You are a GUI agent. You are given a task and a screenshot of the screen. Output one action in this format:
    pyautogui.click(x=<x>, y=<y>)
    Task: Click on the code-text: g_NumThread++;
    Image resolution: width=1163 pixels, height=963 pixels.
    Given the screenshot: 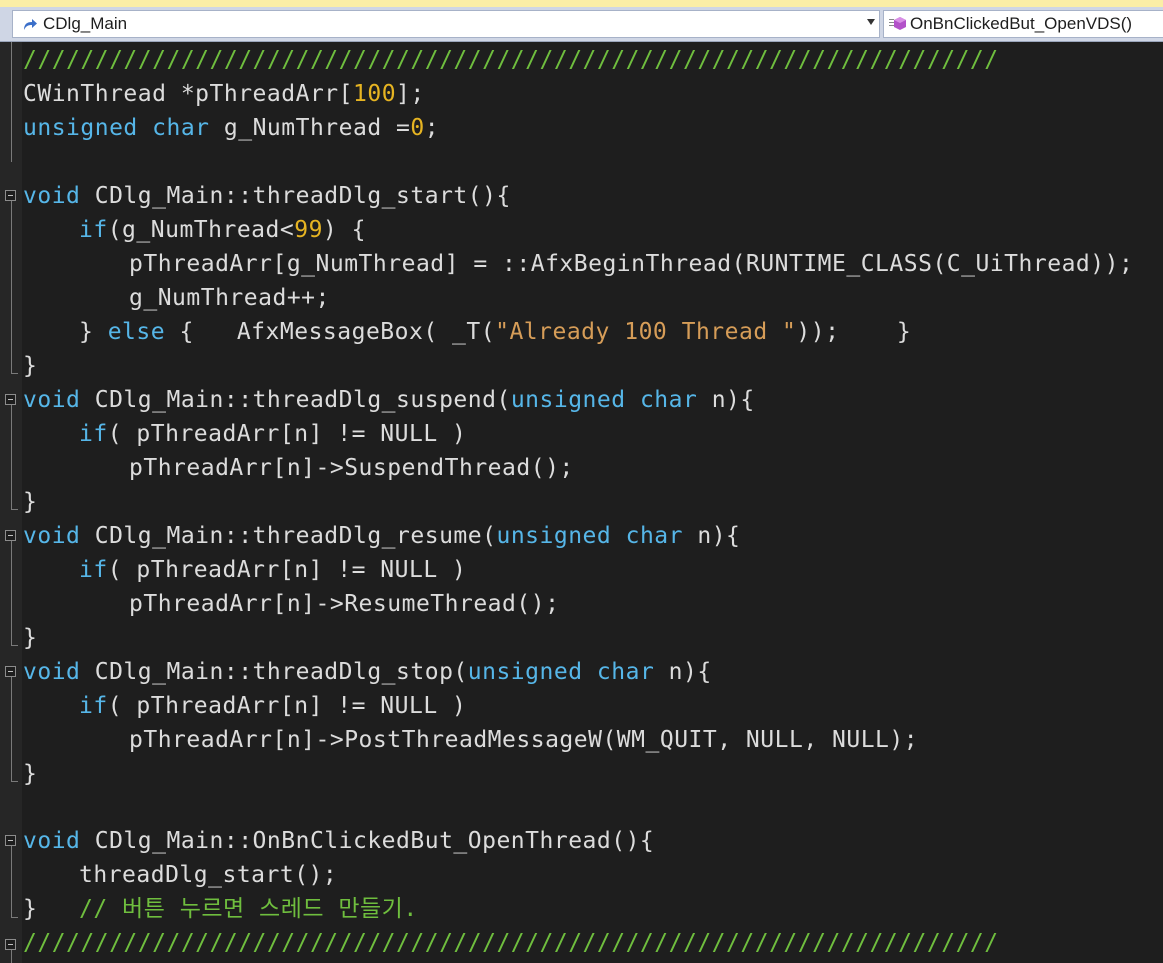 What is the action you would take?
    pyautogui.click(x=229, y=298)
    